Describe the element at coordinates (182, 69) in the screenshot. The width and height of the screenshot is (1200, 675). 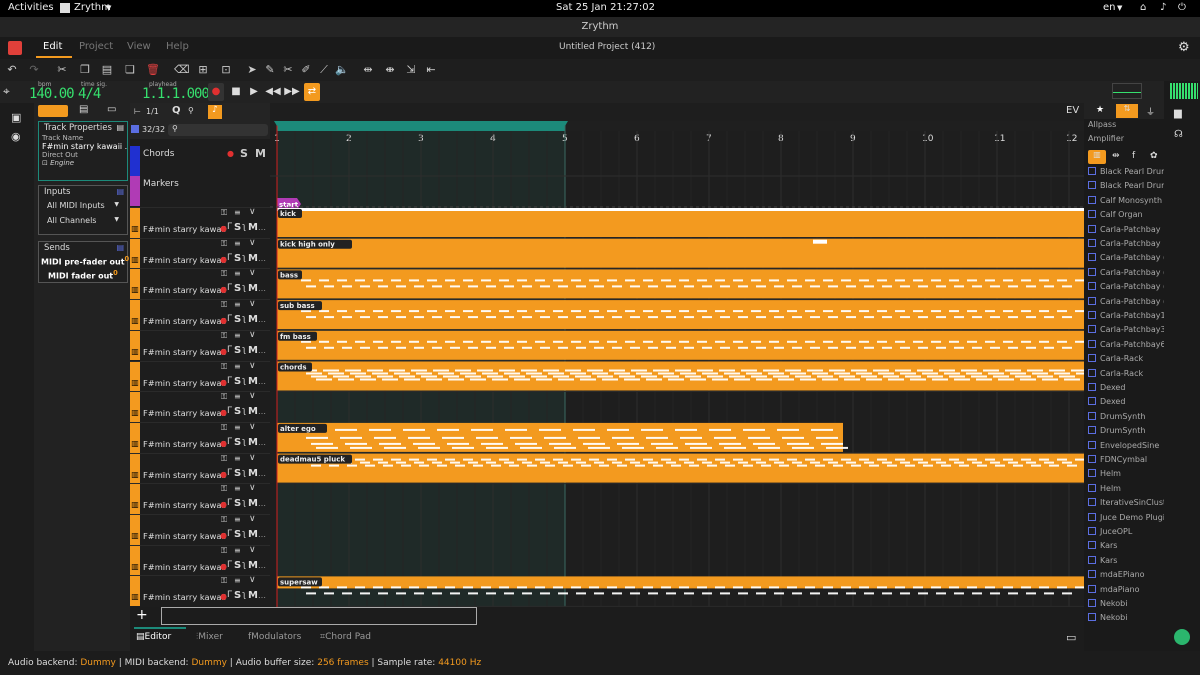
I see `clear-selection-icon: ⌫` at that location.